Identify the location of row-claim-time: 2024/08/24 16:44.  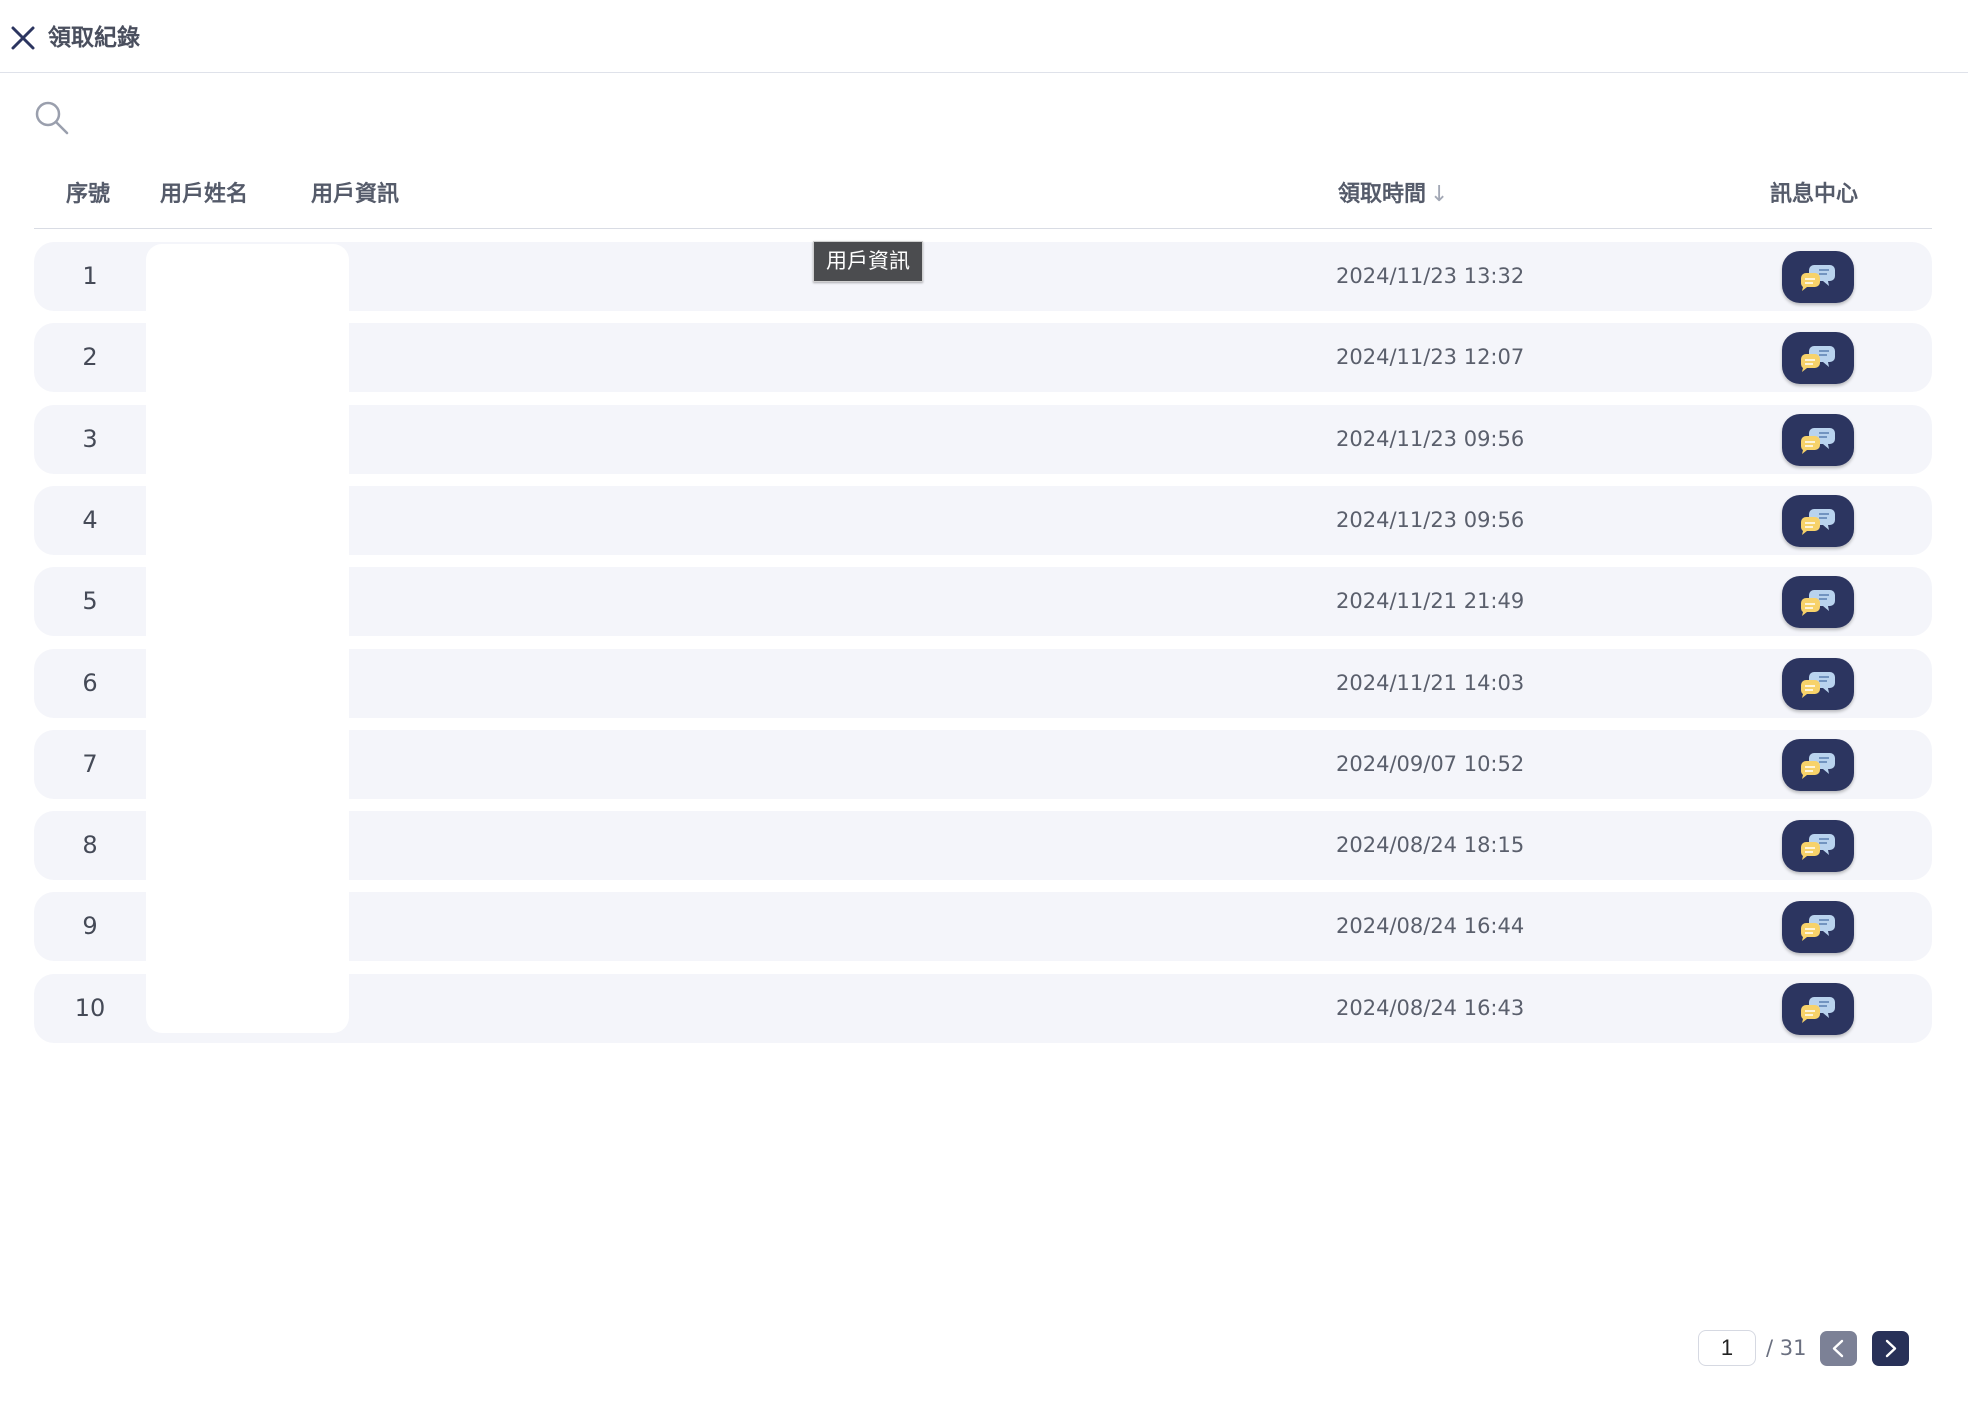
(1430, 926).